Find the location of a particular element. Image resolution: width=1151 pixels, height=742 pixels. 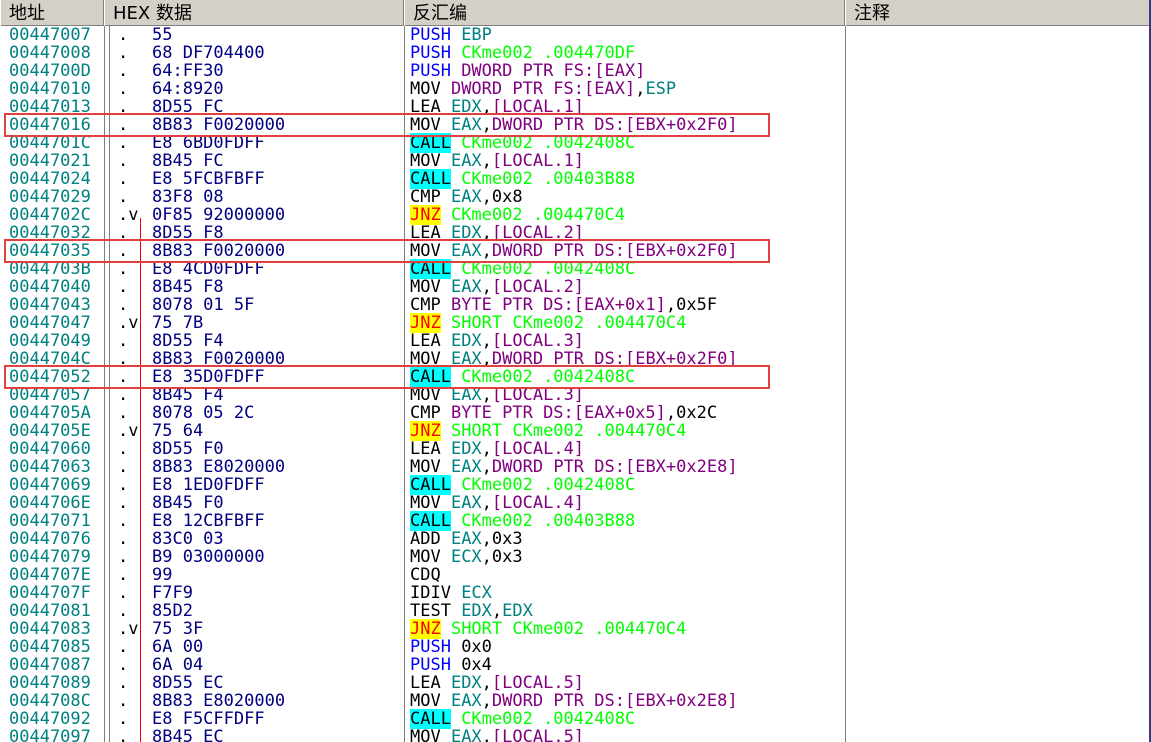

row-hex: E8 12CBFBFF is located at coordinates (208, 521).